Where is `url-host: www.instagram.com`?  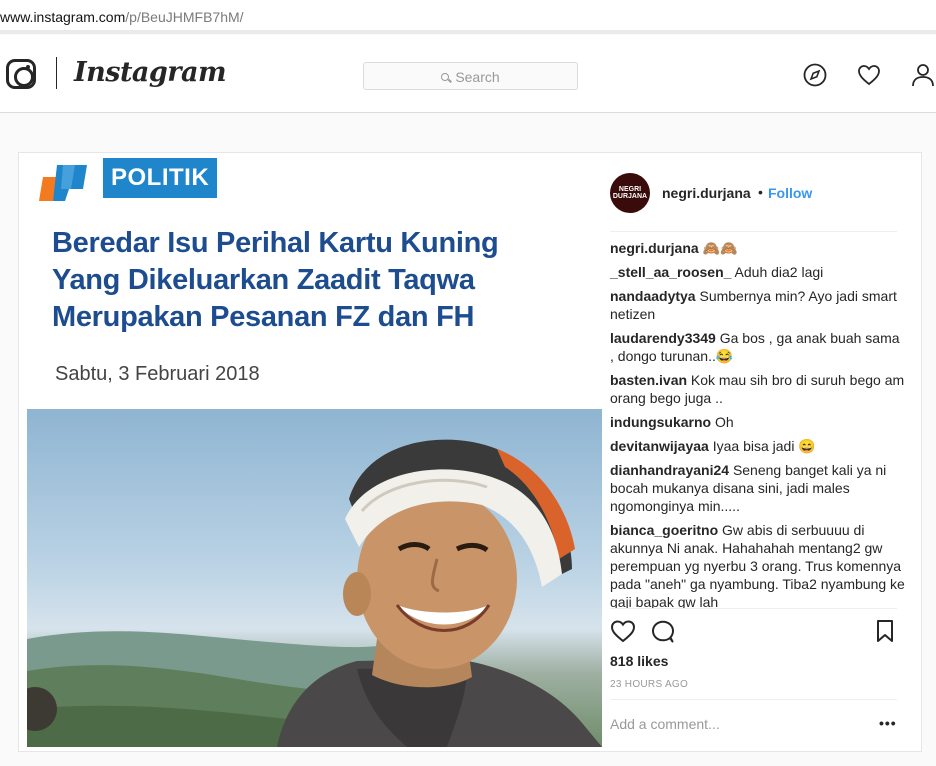
url-host: www.instagram.com is located at coordinates (63, 17).